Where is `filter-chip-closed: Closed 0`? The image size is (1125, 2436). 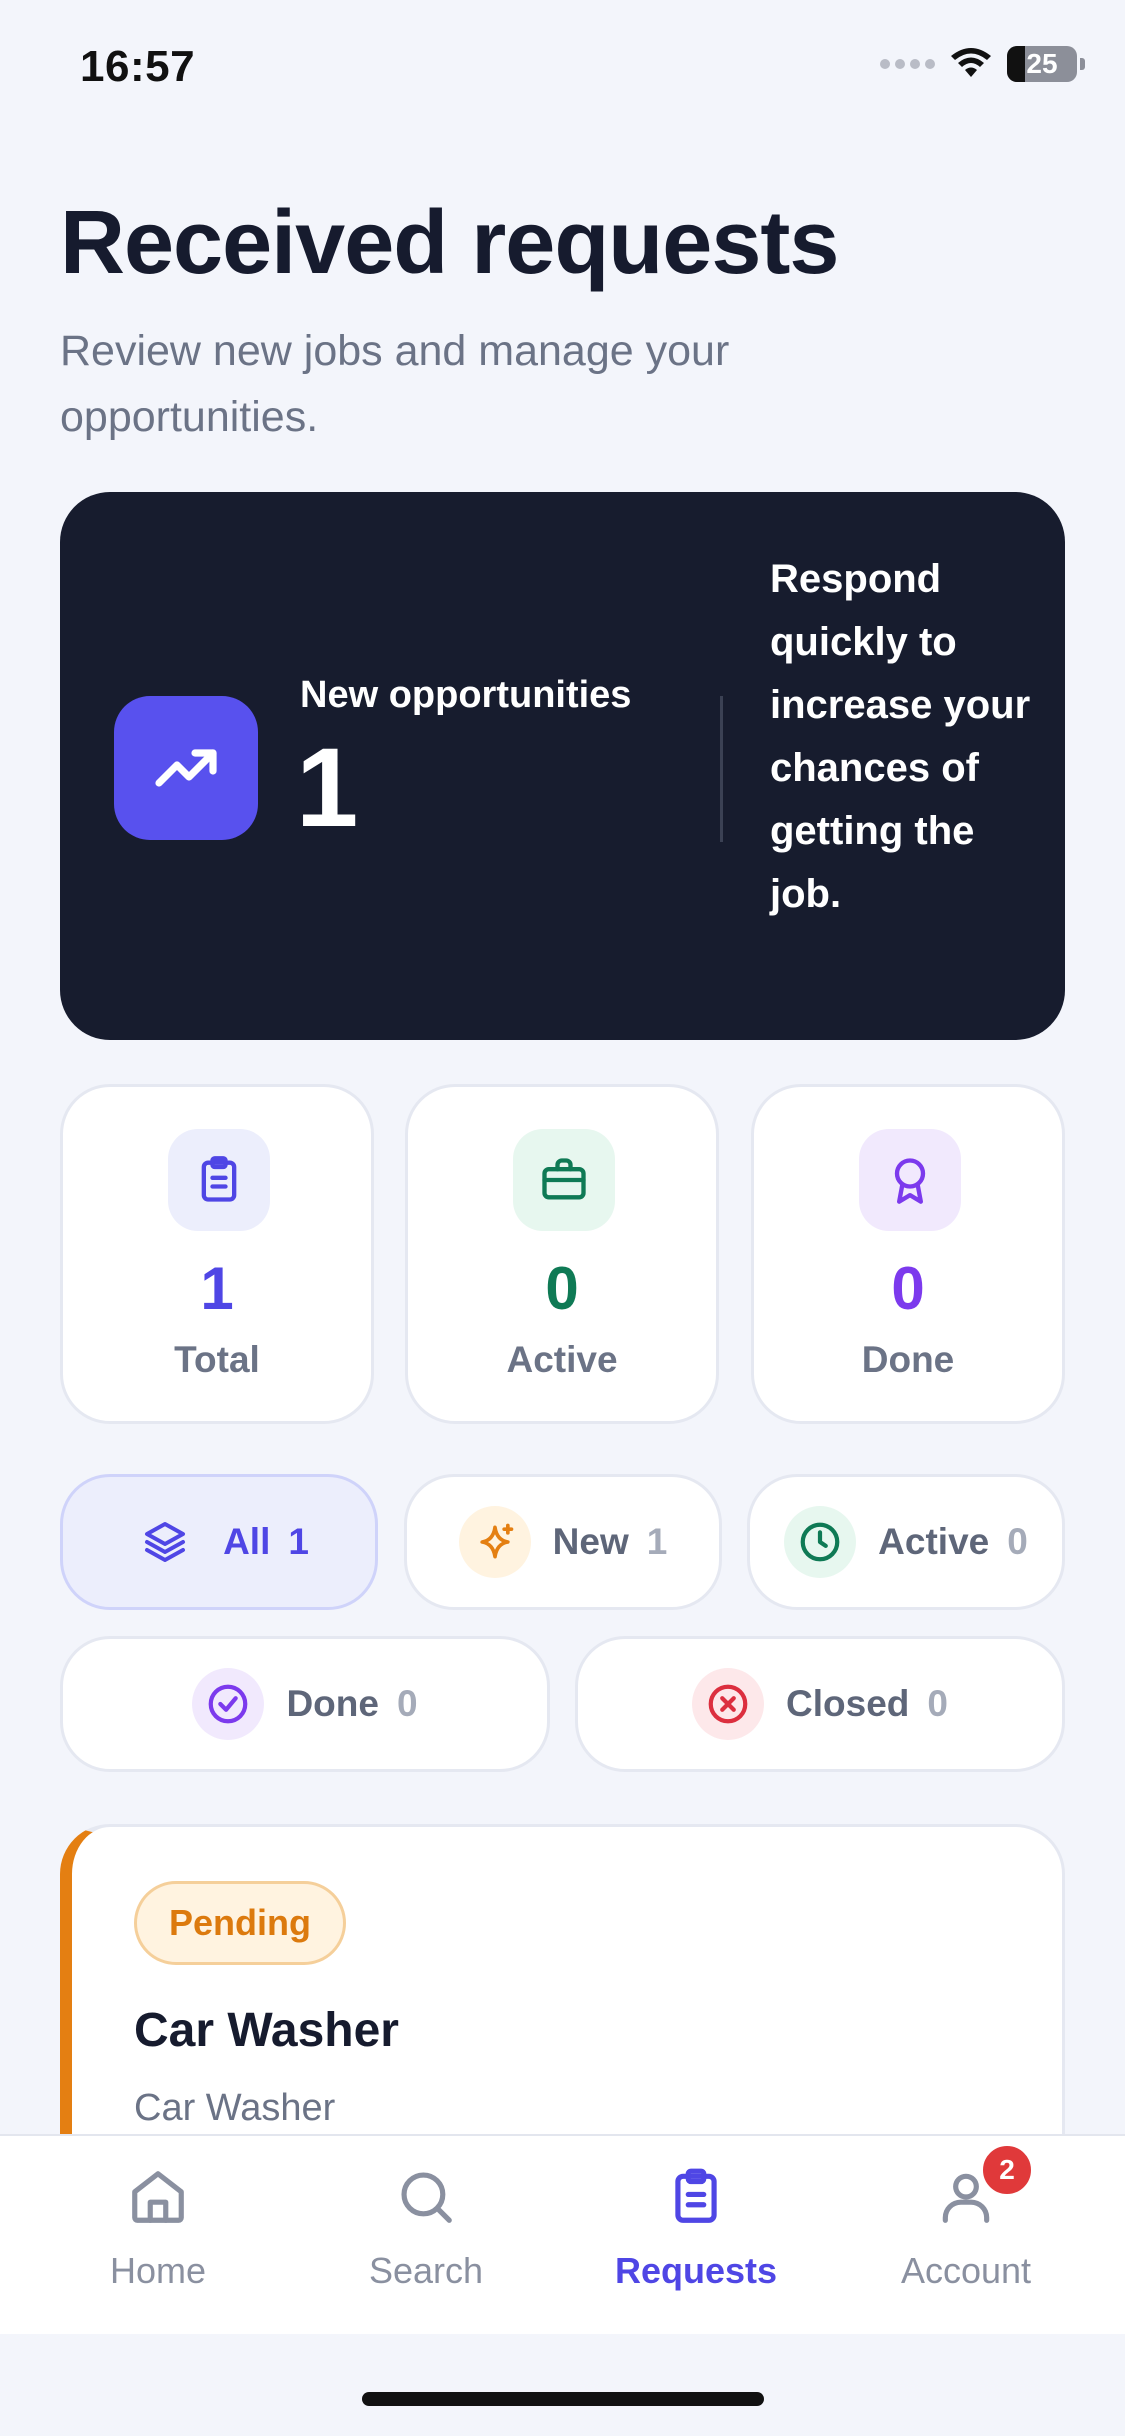
filter-chip-closed: Closed 0 is located at coordinates (820, 1704).